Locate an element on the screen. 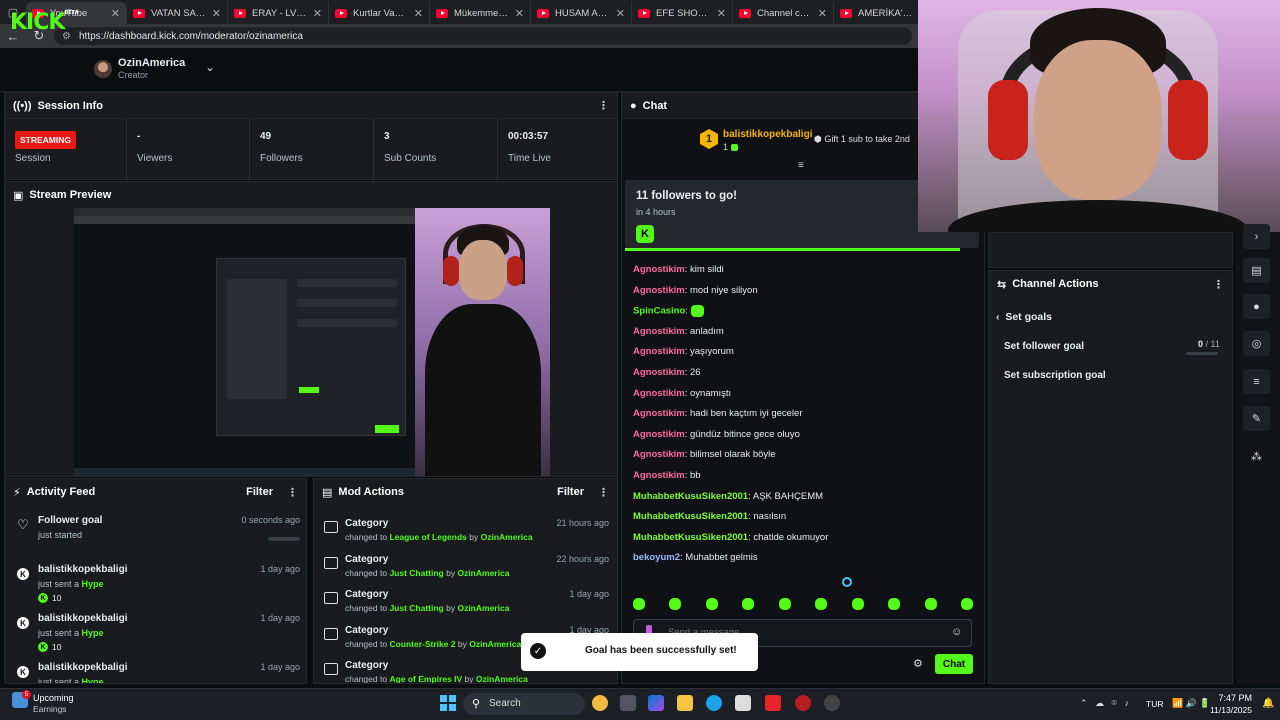 The image size is (1280, 720). set-subscription-goal-item: Set subscription goal is located at coordinates (1055, 375).